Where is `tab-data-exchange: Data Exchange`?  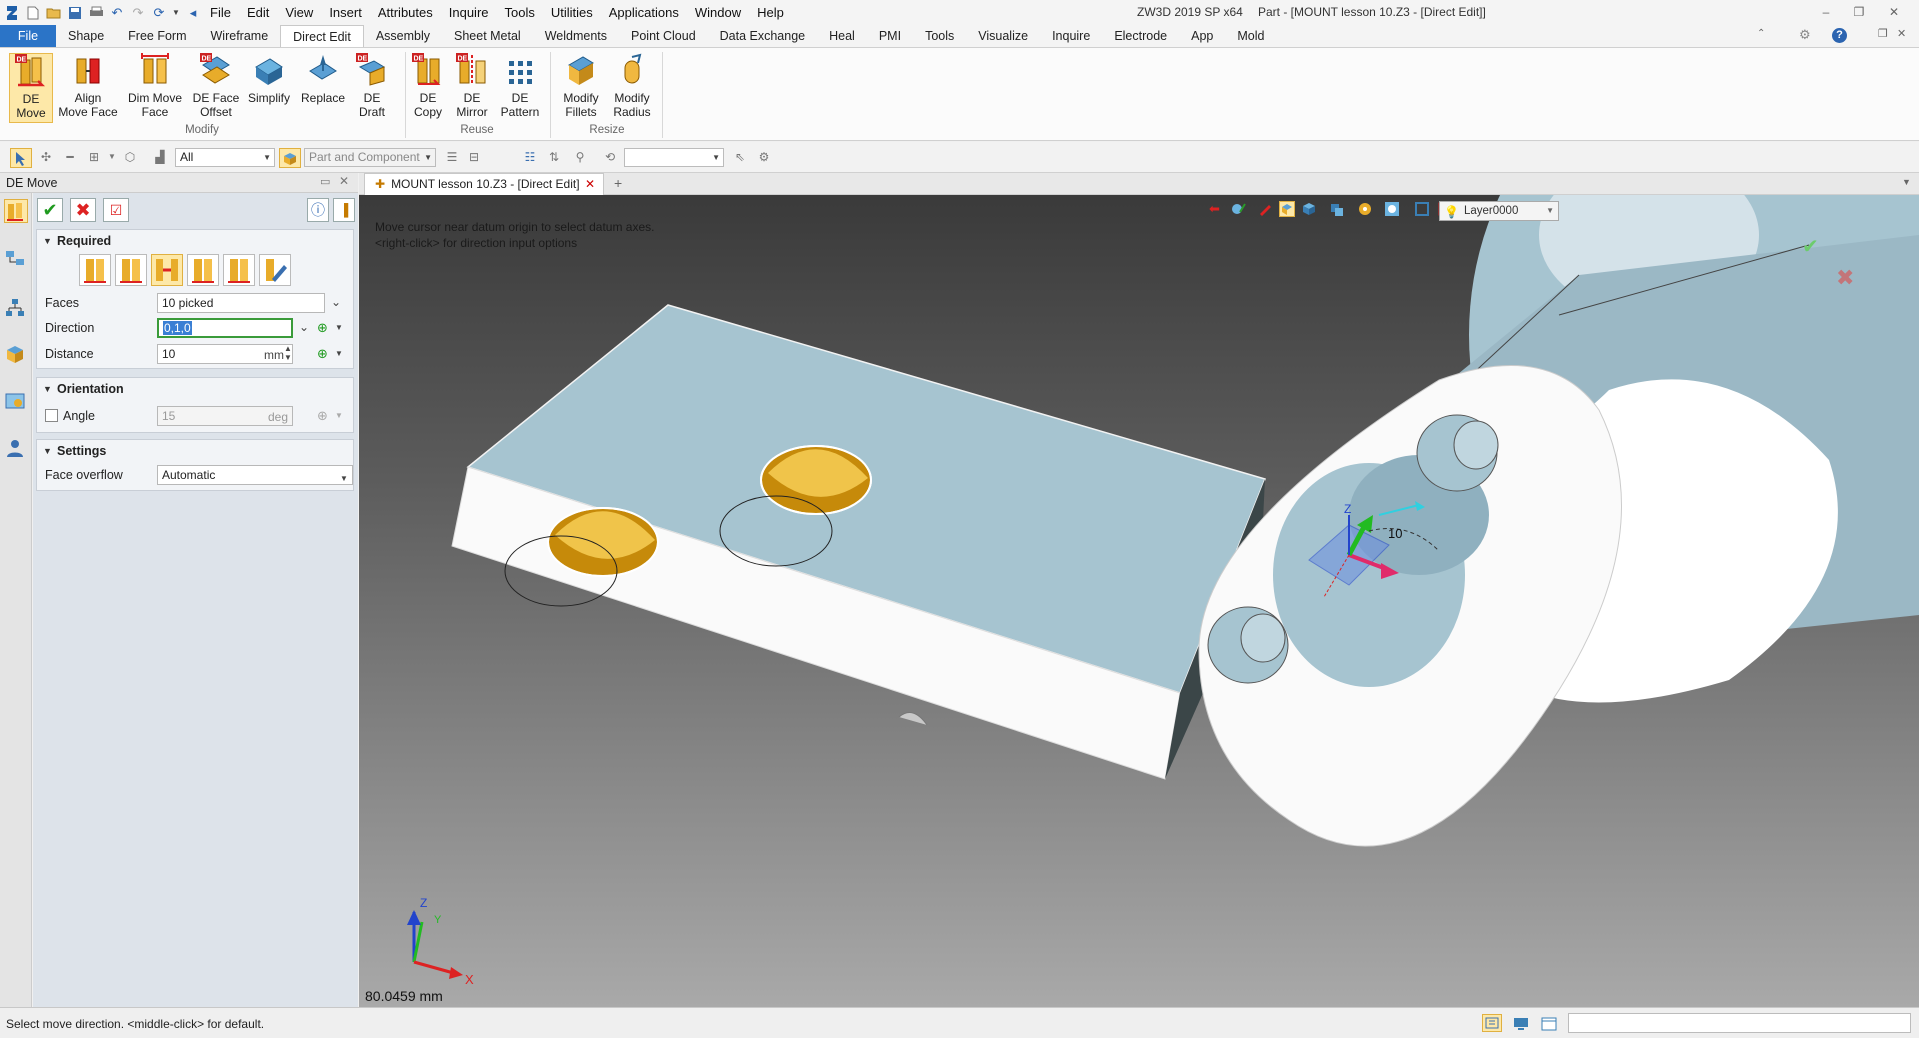 tab-data-exchange: Data Exchange is located at coordinates (762, 36).